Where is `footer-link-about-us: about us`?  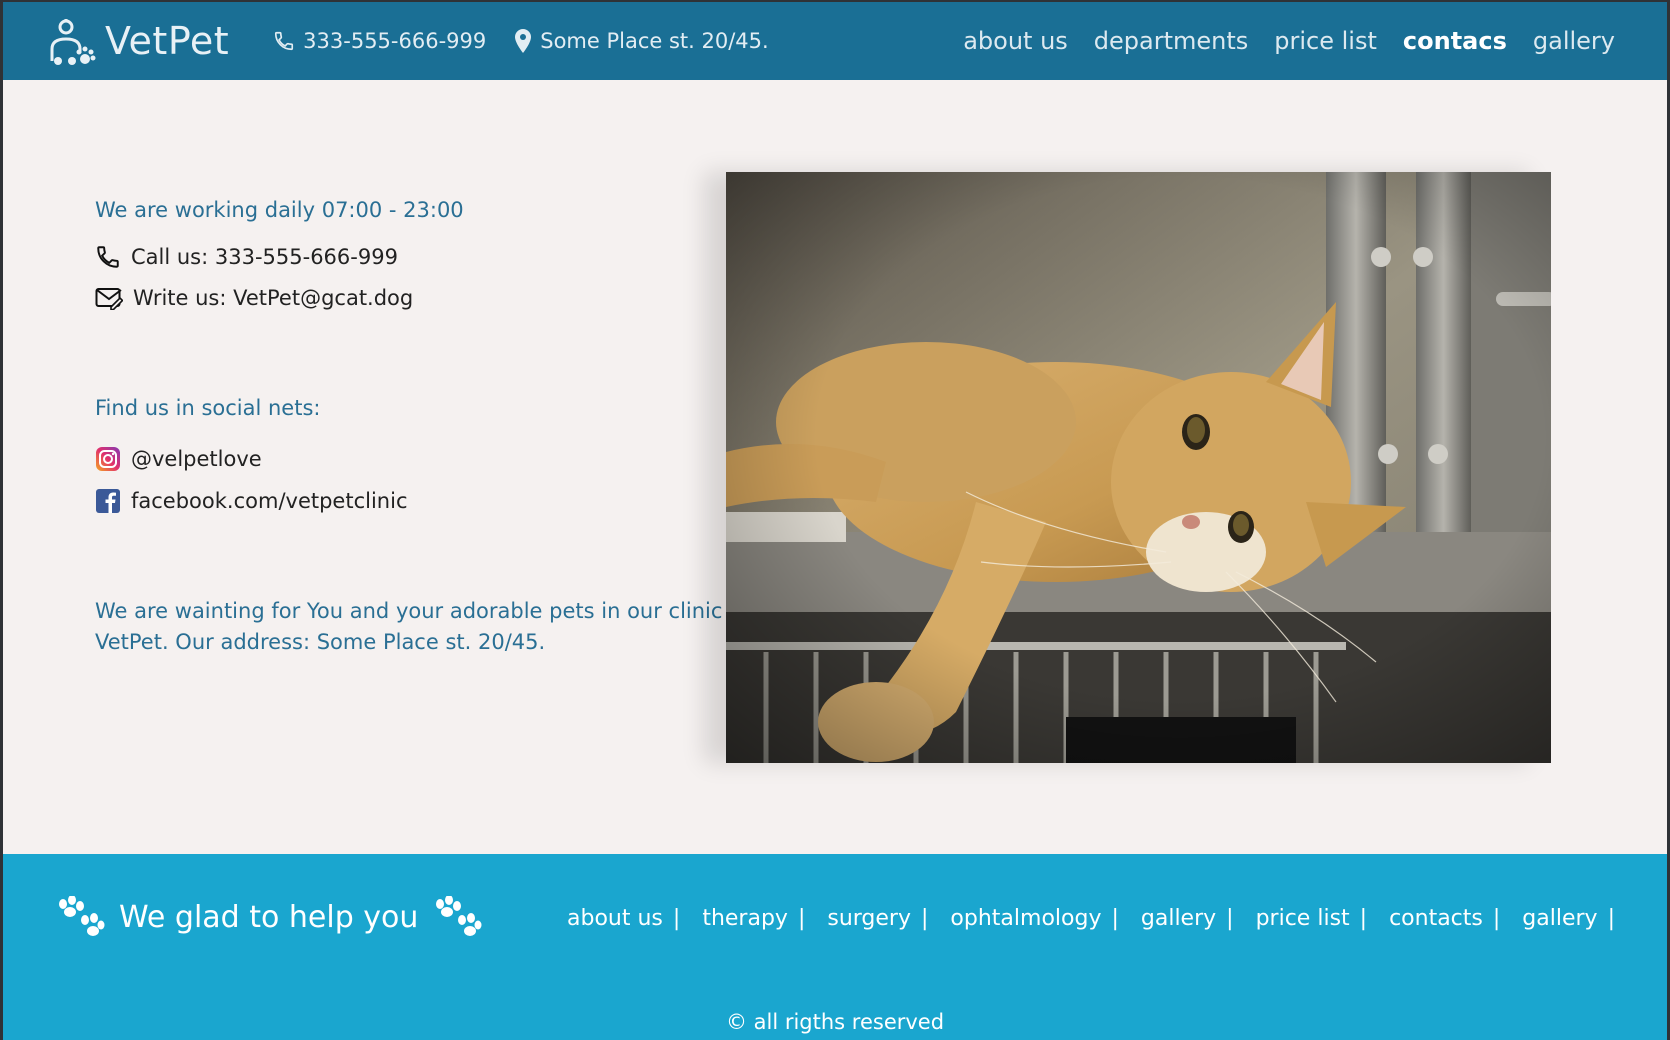 footer-link-about-us: about us is located at coordinates (615, 918).